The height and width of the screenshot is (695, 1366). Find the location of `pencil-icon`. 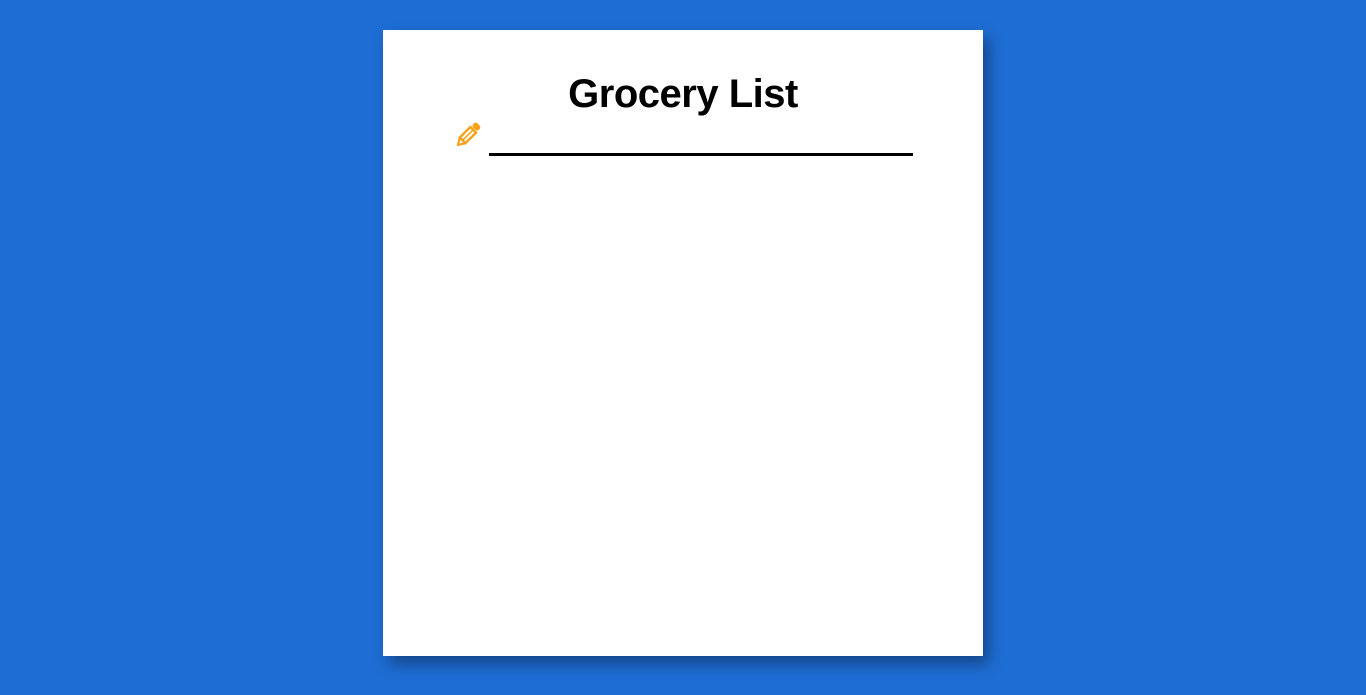

pencil-icon is located at coordinates (468, 134).